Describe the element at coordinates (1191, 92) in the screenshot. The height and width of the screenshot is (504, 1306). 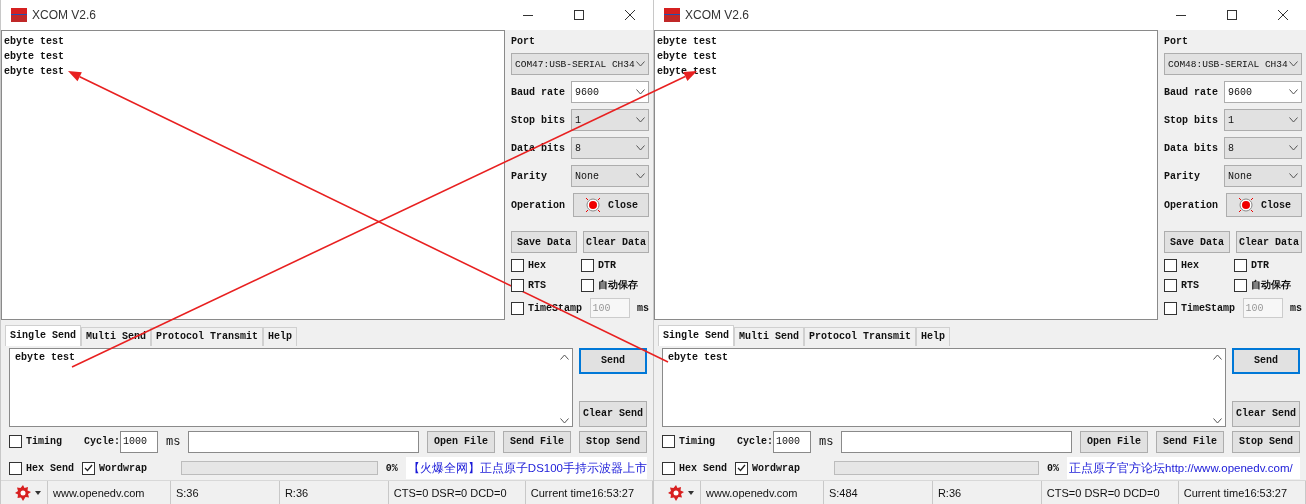
I see `field-label: Baud rate` at that location.